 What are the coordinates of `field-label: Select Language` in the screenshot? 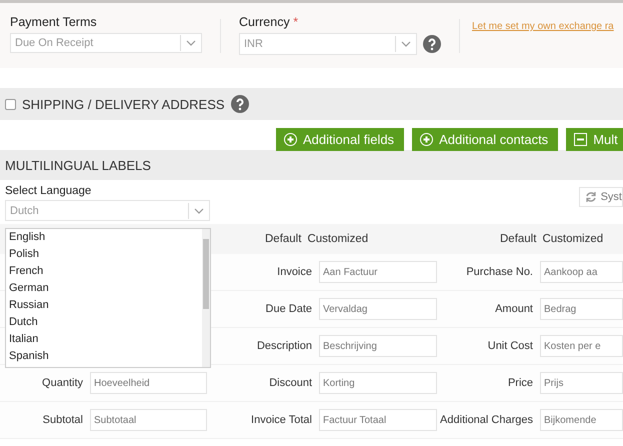 It's located at (48, 191).